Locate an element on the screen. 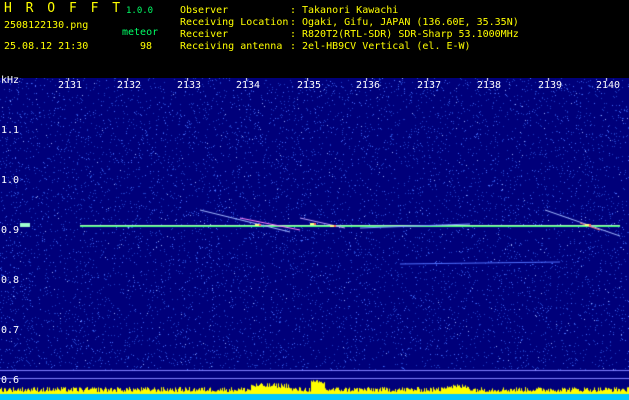 The height and width of the screenshot is (400, 629). info-sep-receiver: : is located at coordinates (293, 34).